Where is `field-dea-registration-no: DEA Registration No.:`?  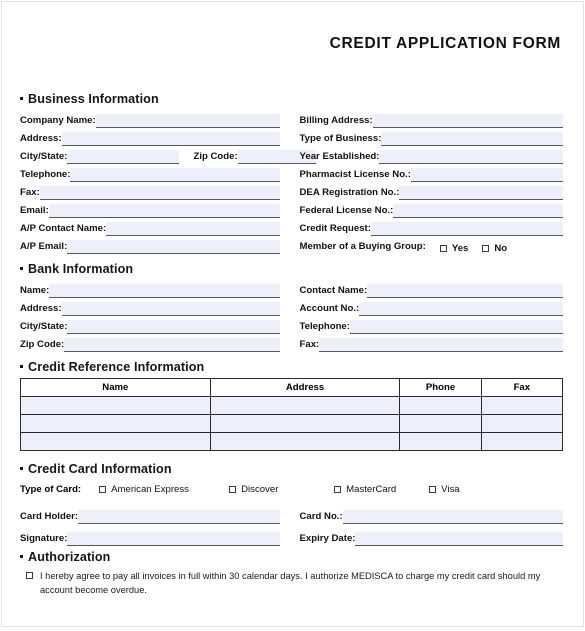
field-dea-registration-no: DEA Registration No.: is located at coordinates (431, 191).